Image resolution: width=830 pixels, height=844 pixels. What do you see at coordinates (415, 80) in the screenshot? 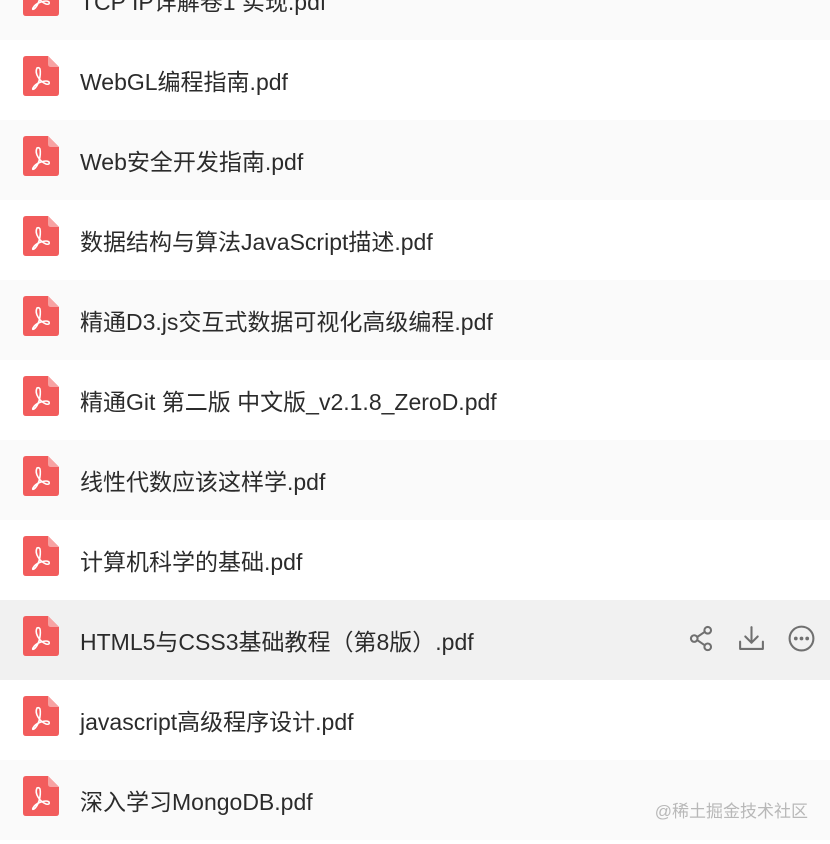
I see `file-row: WebGL编程指南.pdf` at bounding box center [415, 80].